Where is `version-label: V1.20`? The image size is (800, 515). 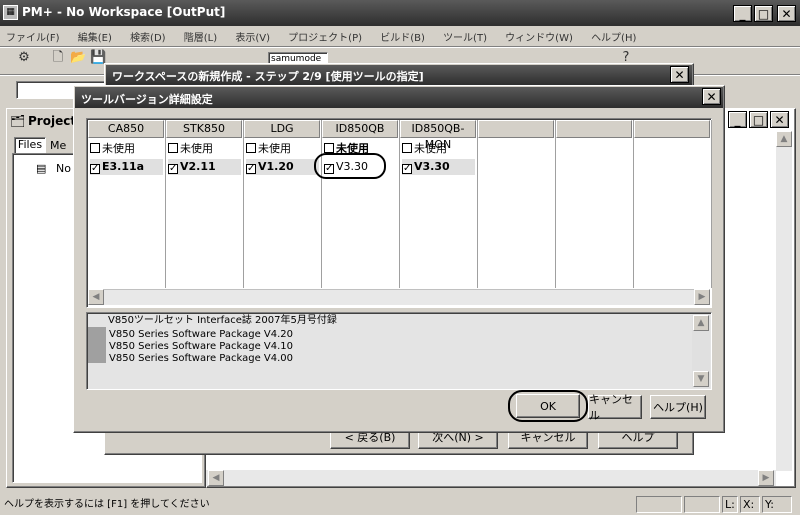 version-label: V1.20 is located at coordinates (276, 166).